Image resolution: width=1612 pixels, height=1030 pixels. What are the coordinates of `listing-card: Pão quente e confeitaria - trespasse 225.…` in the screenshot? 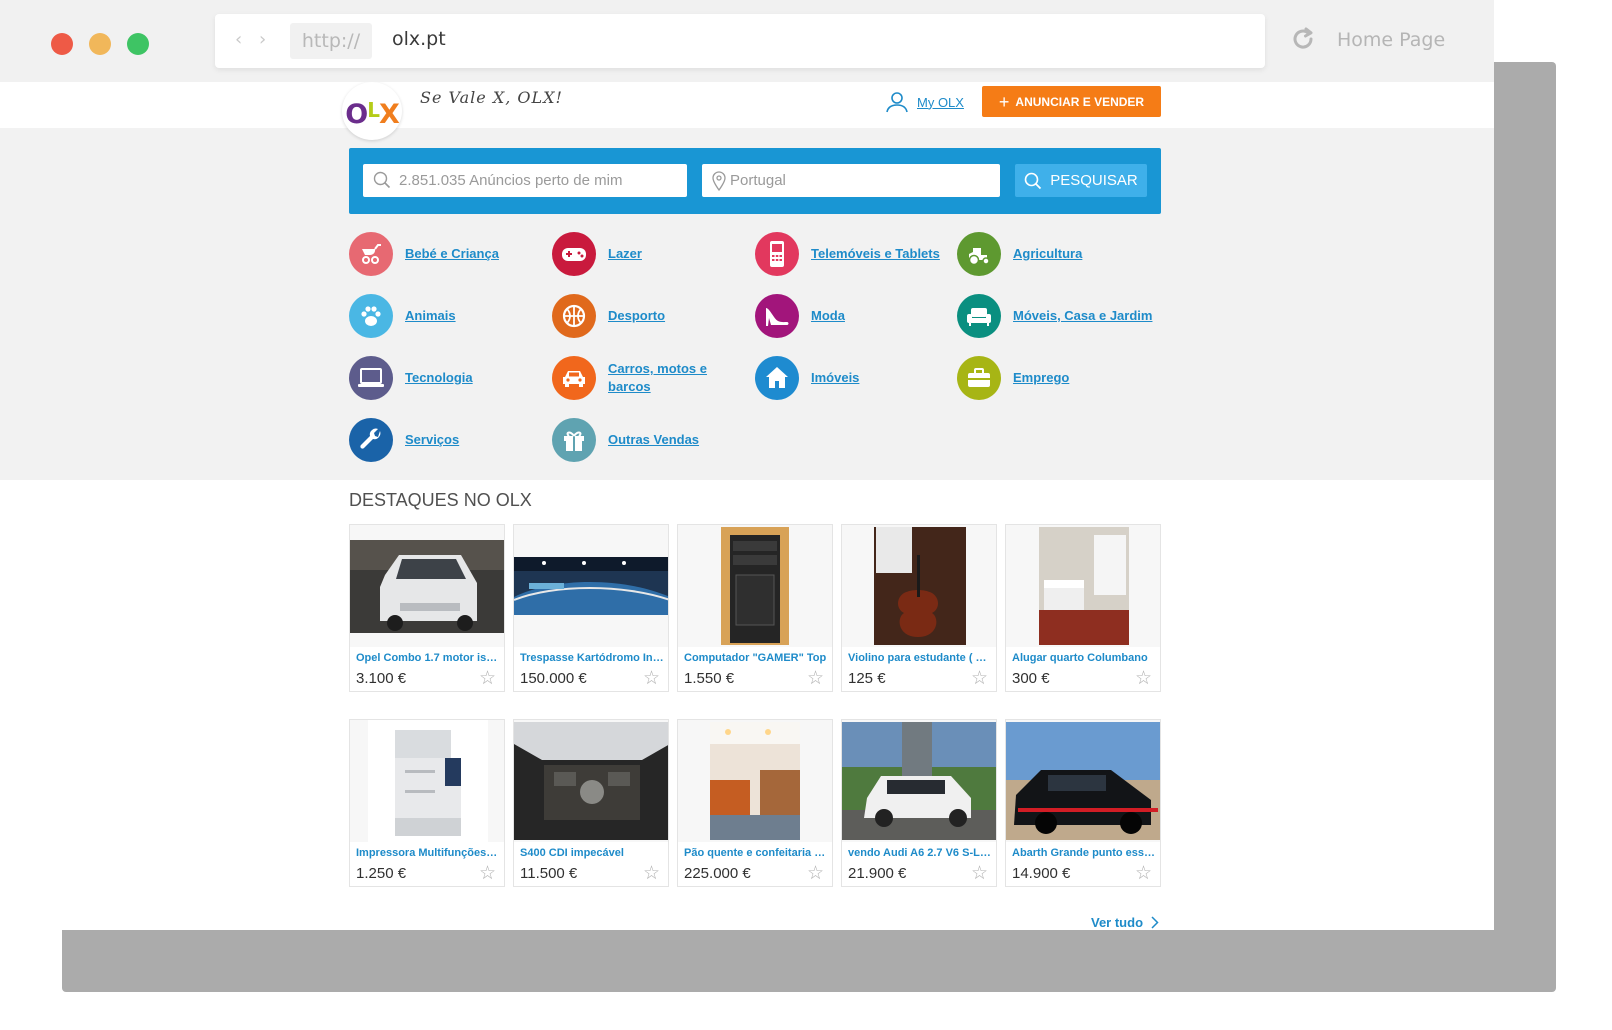 It's located at (755, 803).